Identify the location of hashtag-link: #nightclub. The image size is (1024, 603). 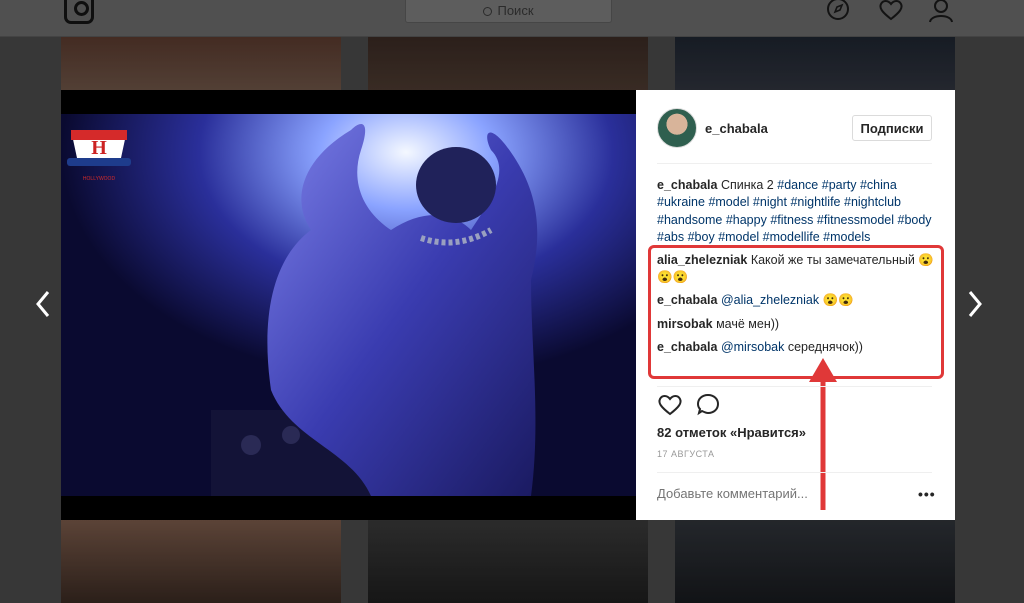
(872, 202).